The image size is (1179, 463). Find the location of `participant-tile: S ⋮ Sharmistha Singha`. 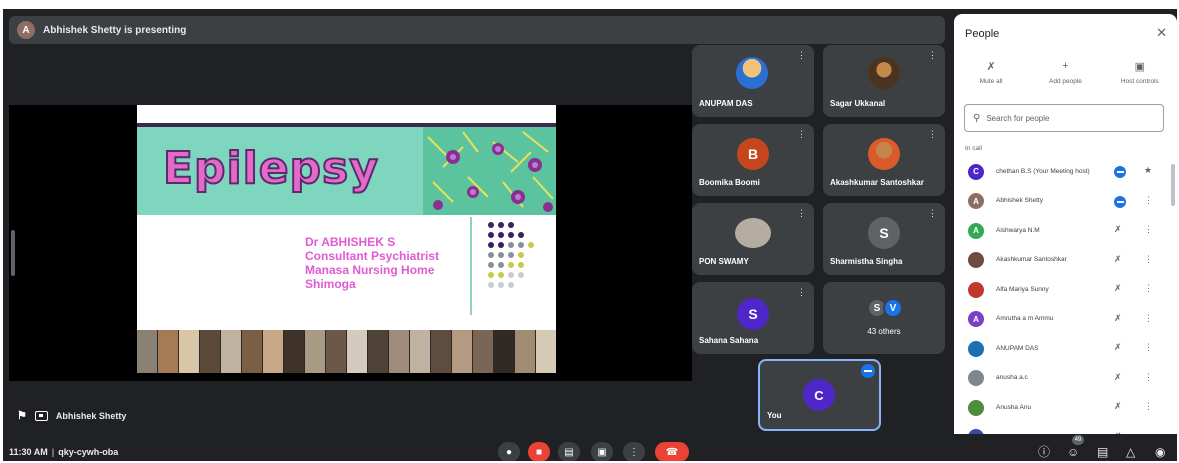

participant-tile: S ⋮ Sharmistha Singha is located at coordinates (884, 239).